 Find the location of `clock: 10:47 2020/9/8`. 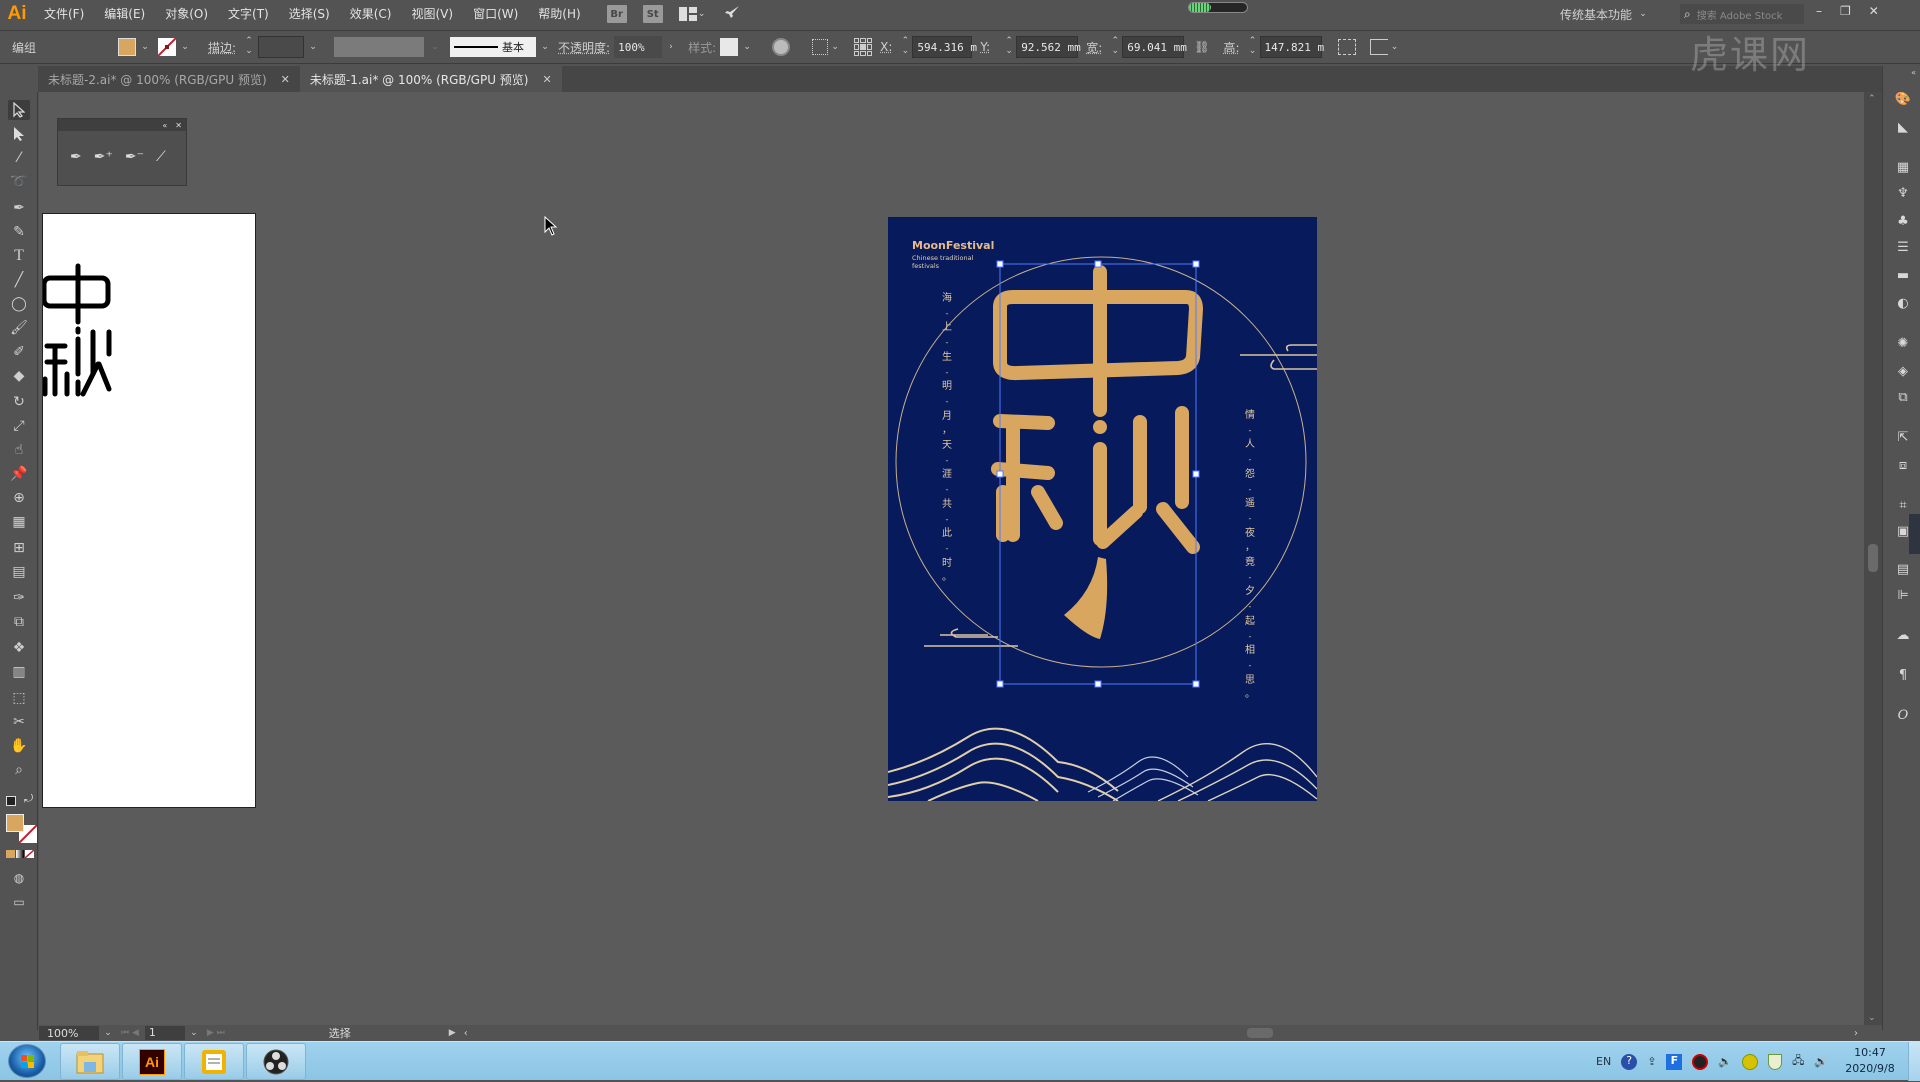

clock: 10:47 2020/9/8 is located at coordinates (1870, 1061).